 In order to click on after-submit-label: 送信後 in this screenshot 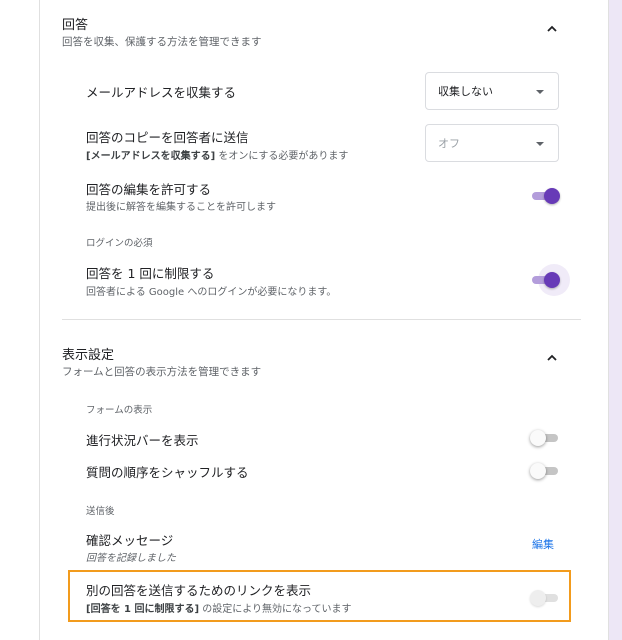, I will do `click(100, 511)`.